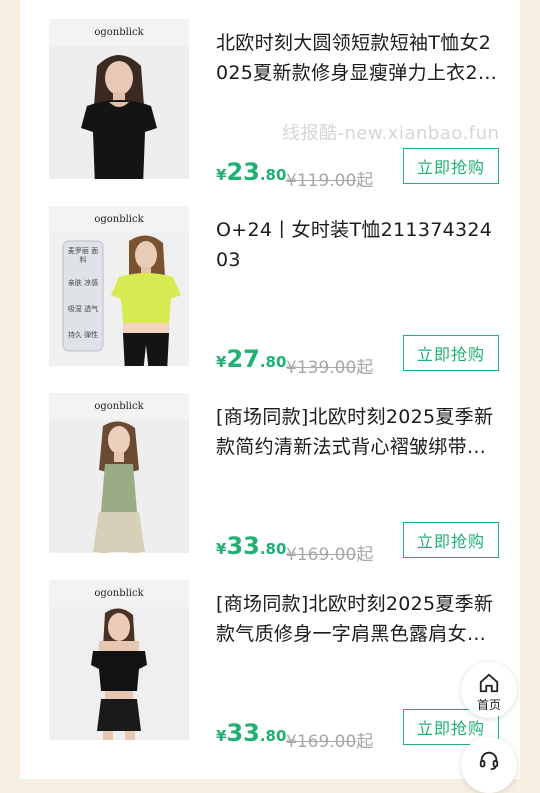 The width and height of the screenshot is (540, 793). What do you see at coordinates (358, 245) in the screenshot?
I see `product-title: O+24丨女时装T恤21137432403` at bounding box center [358, 245].